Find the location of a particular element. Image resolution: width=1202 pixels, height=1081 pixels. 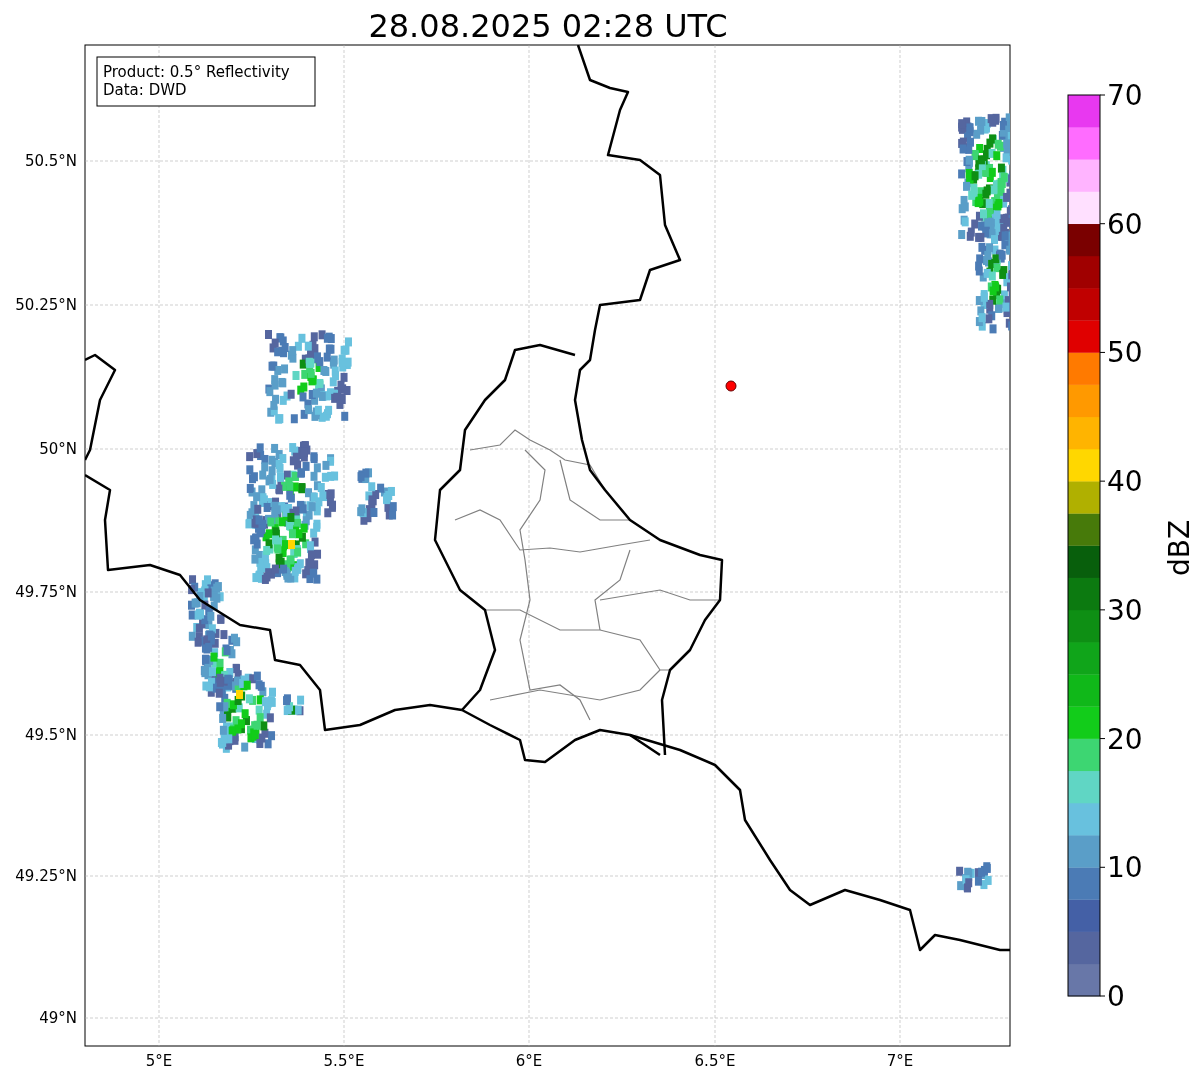

latitude-label: 49.25°N is located at coordinates (46, 876).